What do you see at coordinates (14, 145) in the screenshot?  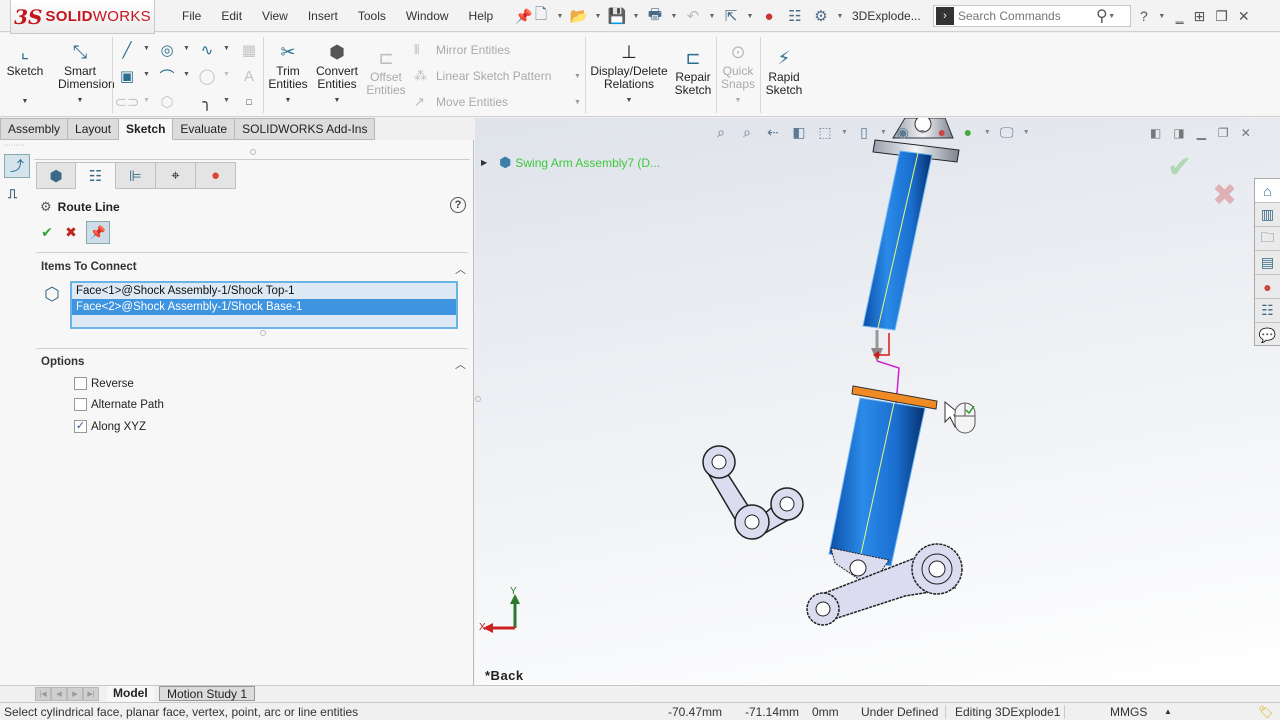 I see `strip-grip: ·········` at bounding box center [14, 145].